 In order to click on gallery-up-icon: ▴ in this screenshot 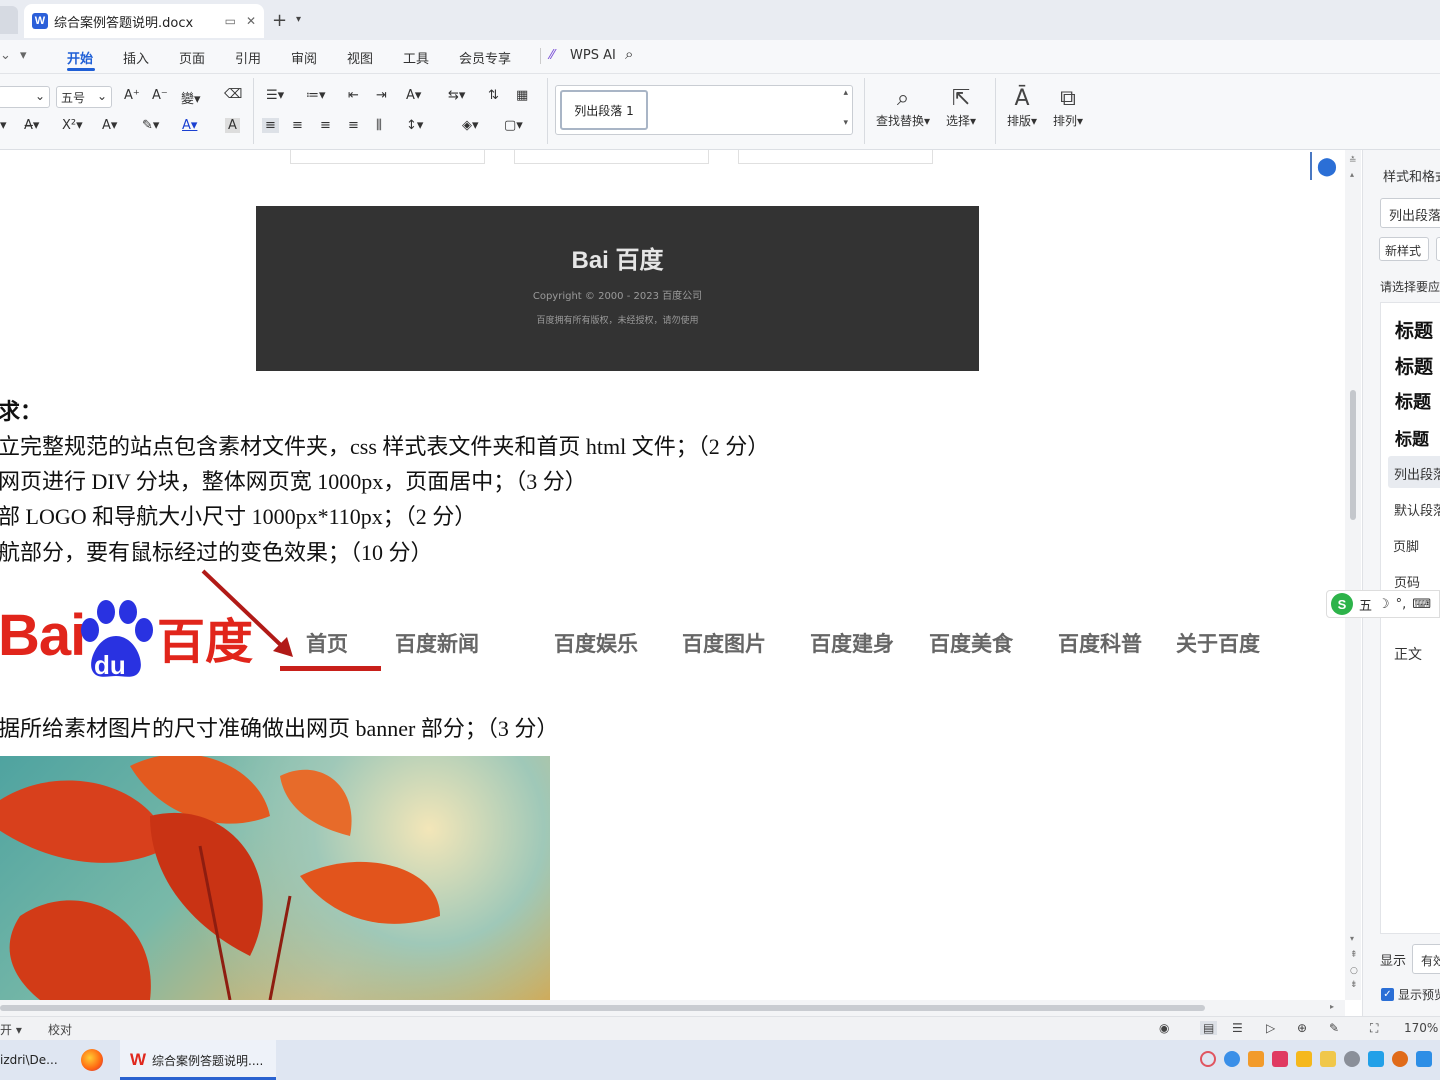, I will do `click(845, 93)`.